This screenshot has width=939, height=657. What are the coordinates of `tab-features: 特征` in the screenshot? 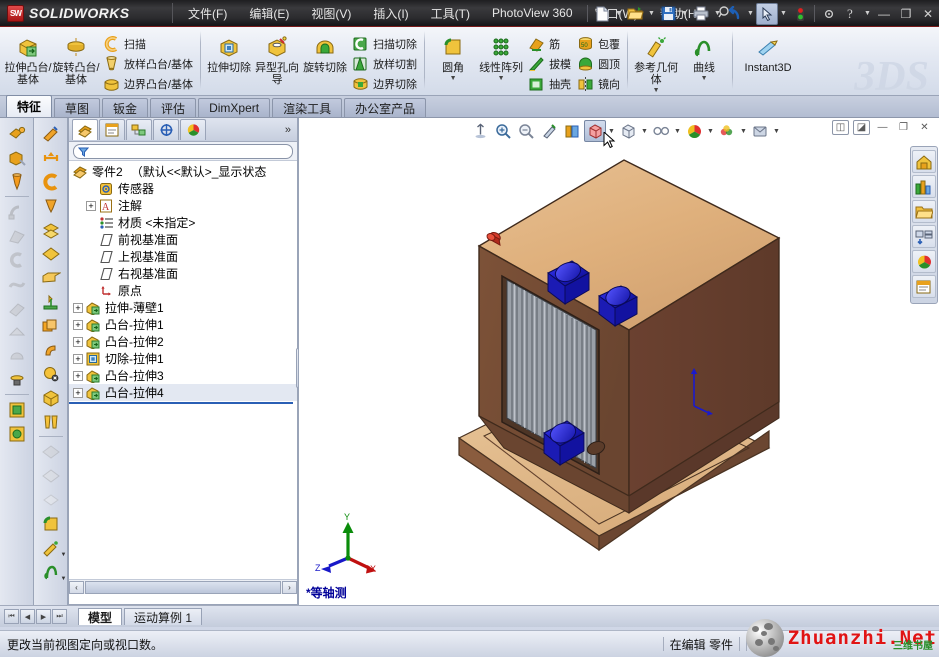 It's located at (29, 106).